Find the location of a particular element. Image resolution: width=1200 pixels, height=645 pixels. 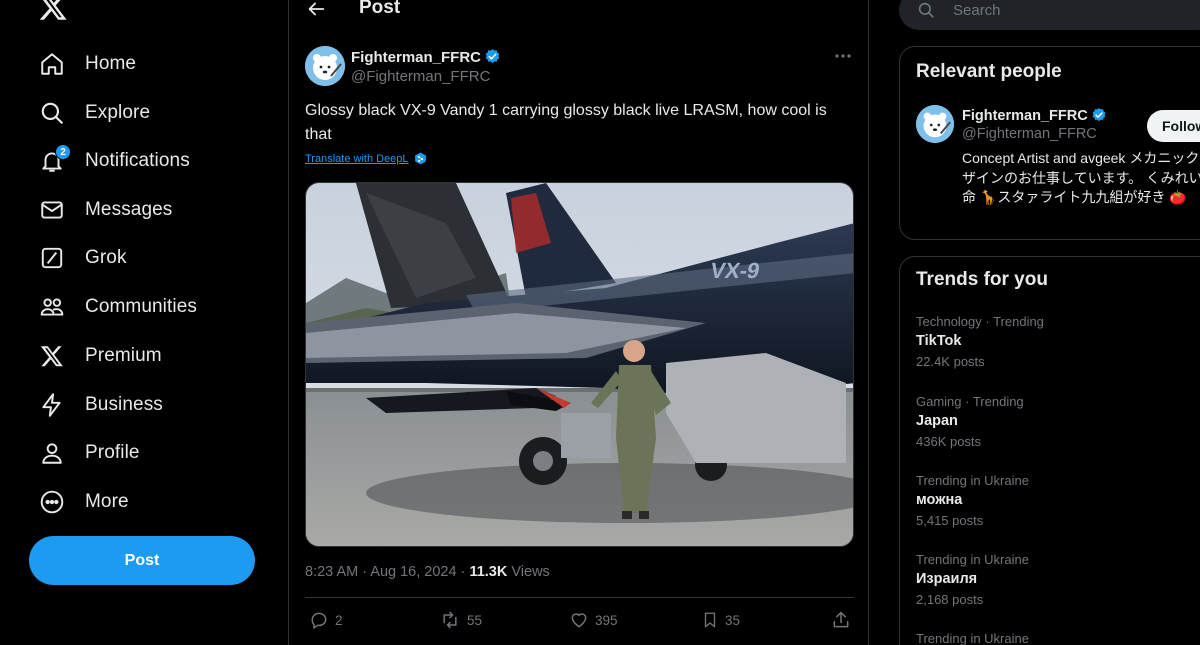

trend-item: Trending in Ukraine is located at coordinates (1058, 638).